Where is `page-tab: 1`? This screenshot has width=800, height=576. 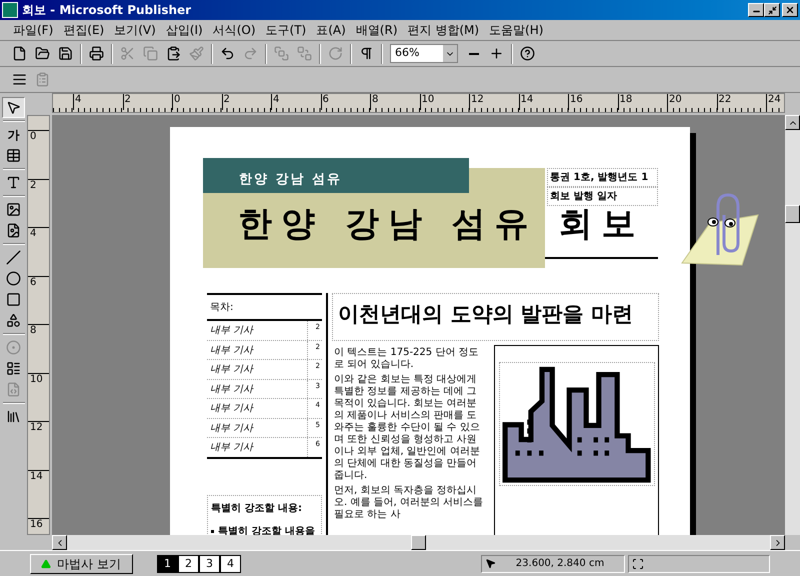 page-tab: 1 is located at coordinates (167, 563).